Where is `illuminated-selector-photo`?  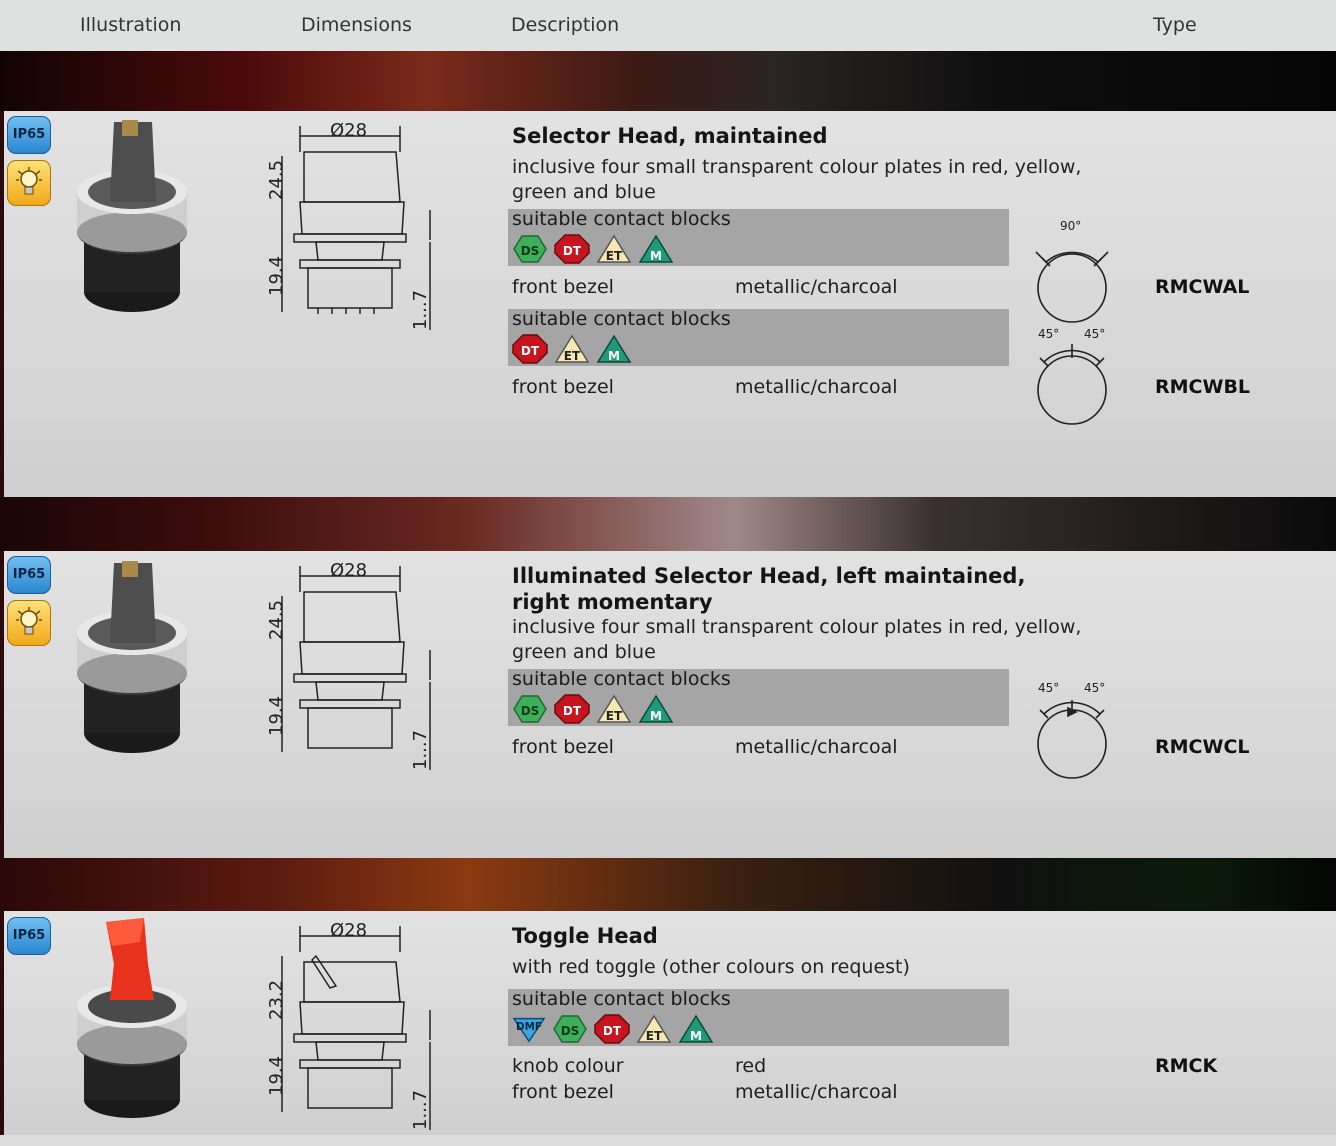
illuminated-selector-photo is located at coordinates (132, 657).